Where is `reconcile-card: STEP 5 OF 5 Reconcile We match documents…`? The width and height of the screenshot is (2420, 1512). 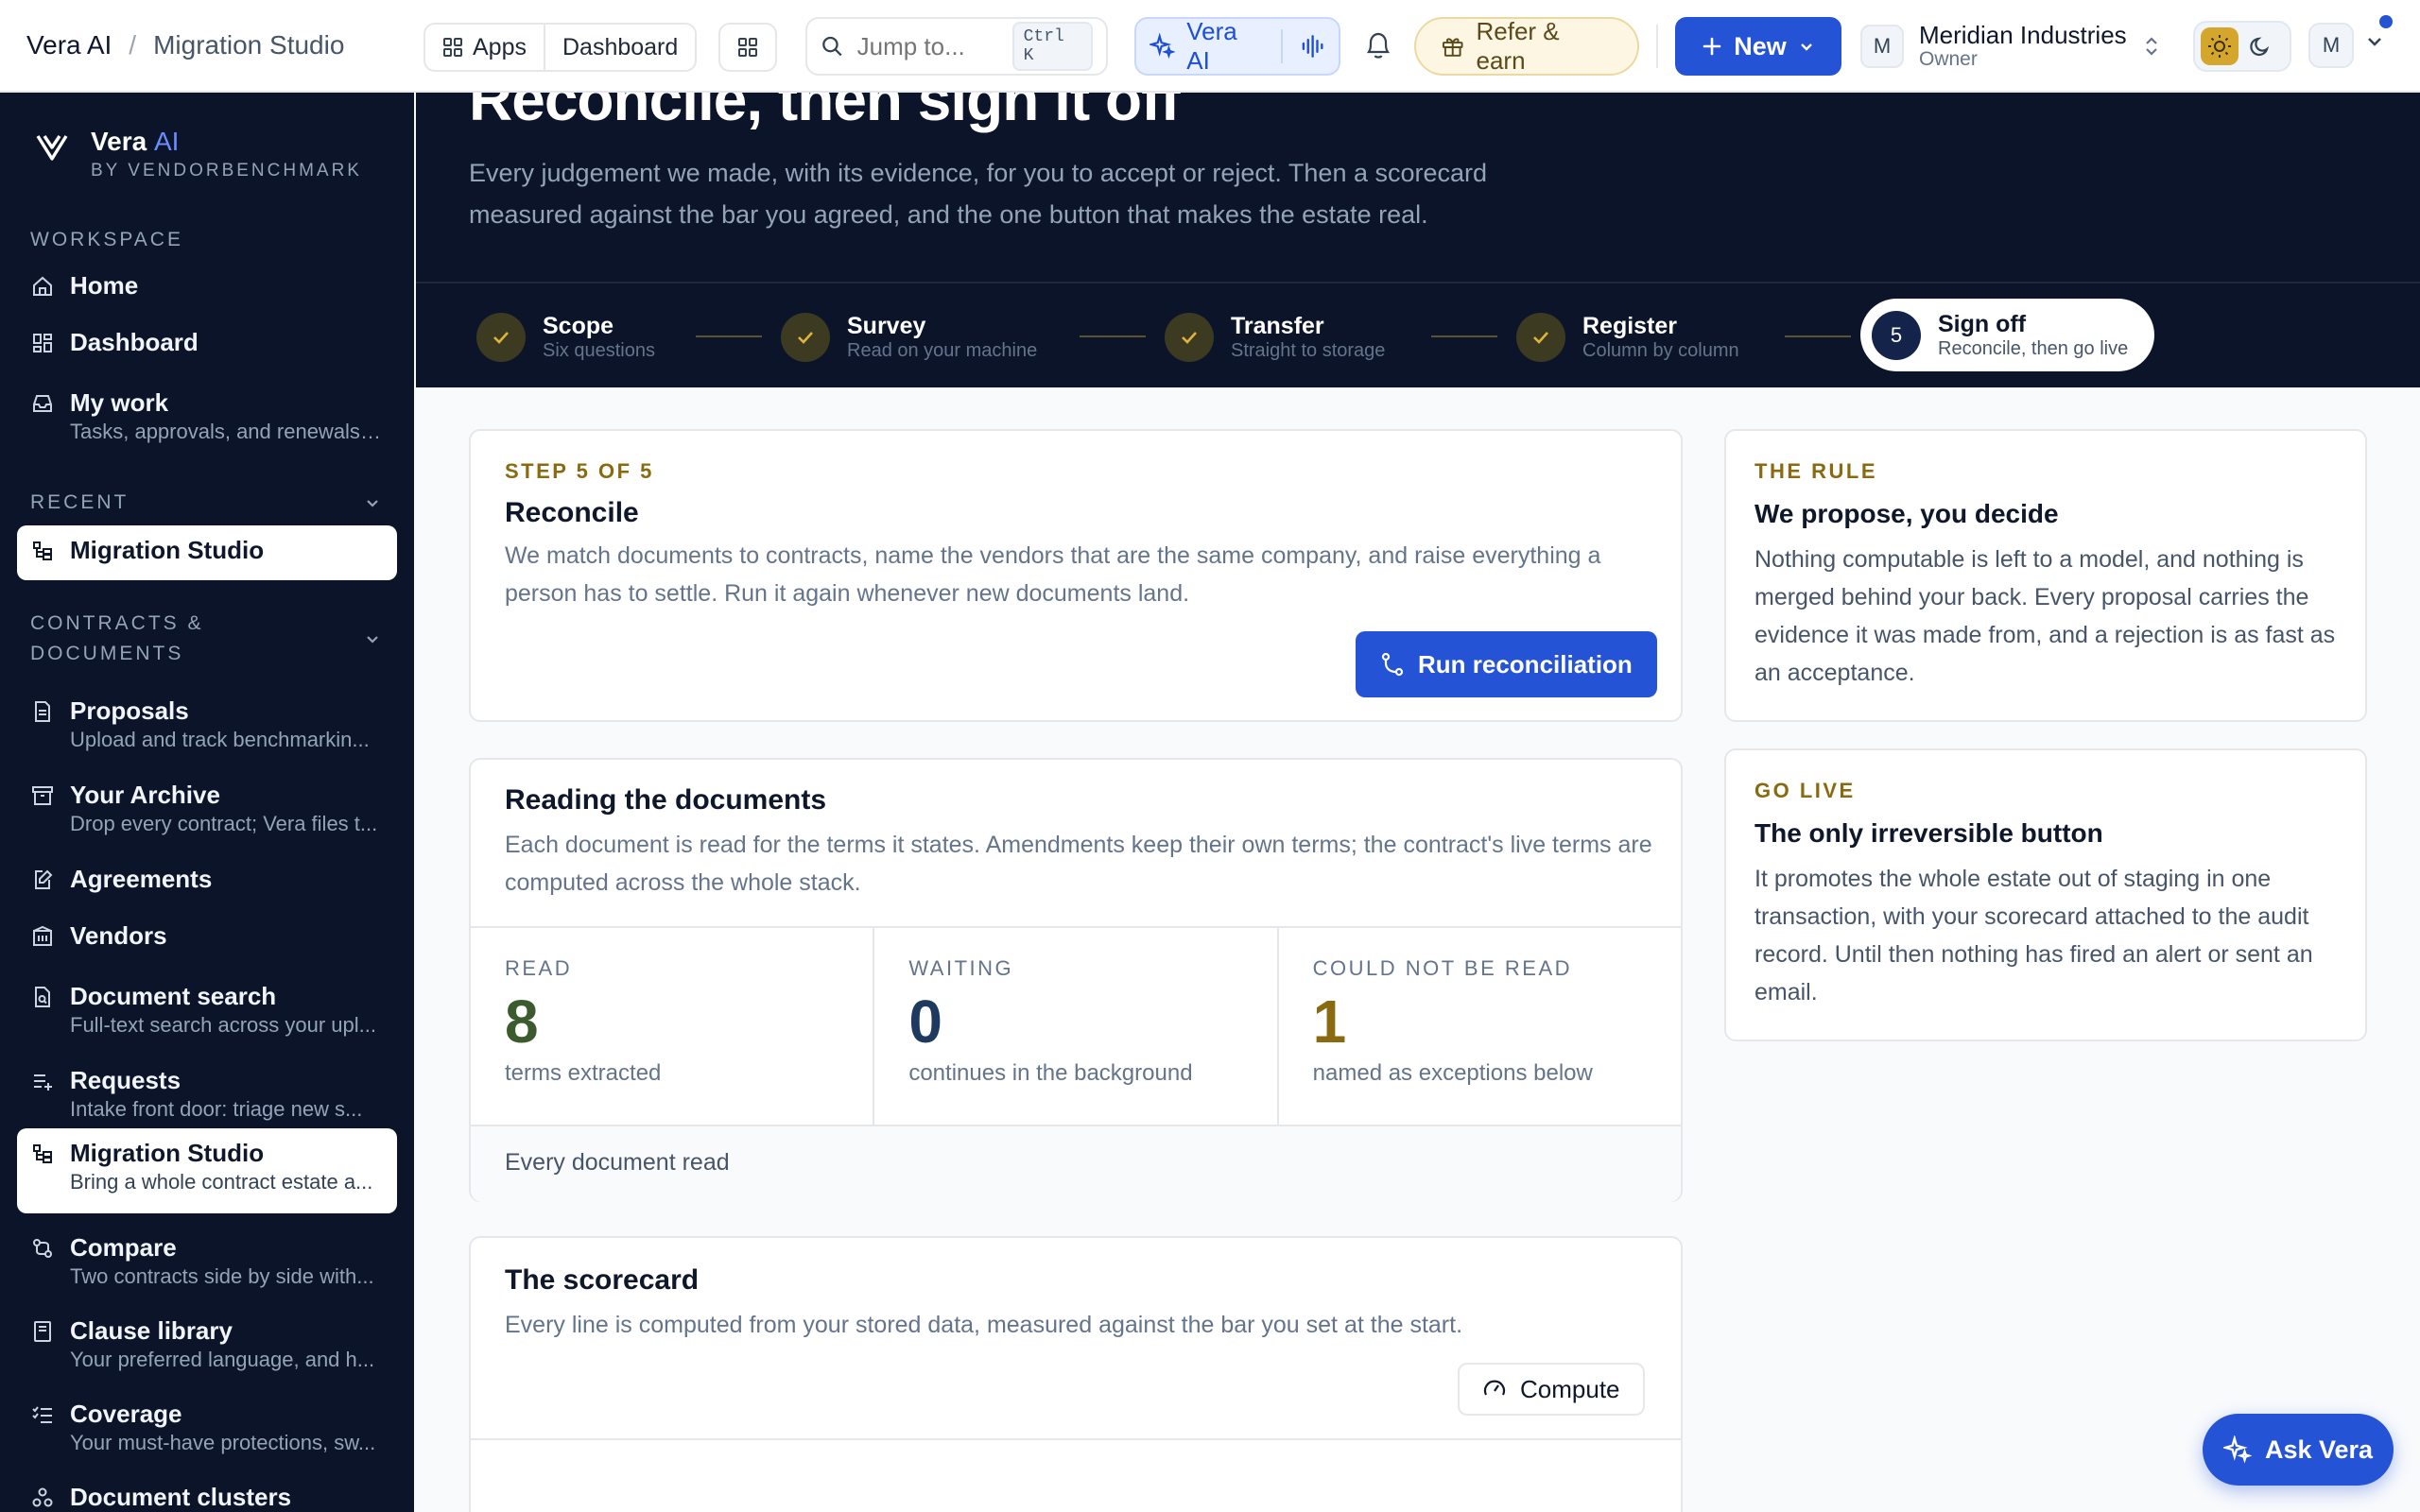 reconcile-card: STEP 5 OF 5 Reconcile We match documents… is located at coordinates (1076, 575).